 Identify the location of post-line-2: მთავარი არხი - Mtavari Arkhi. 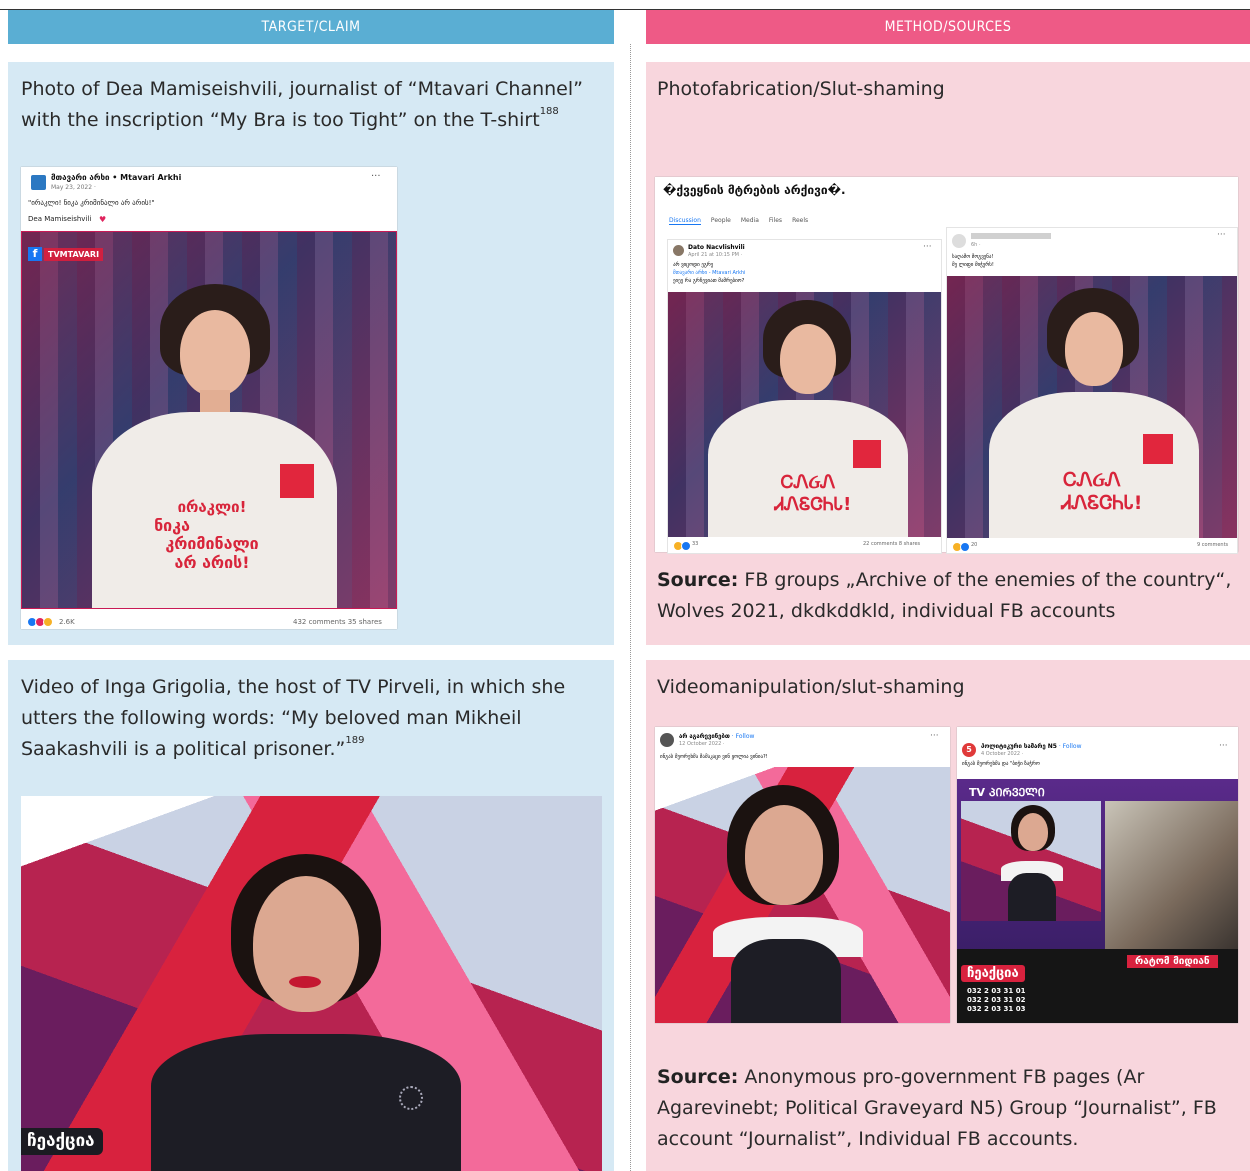
(709, 273).